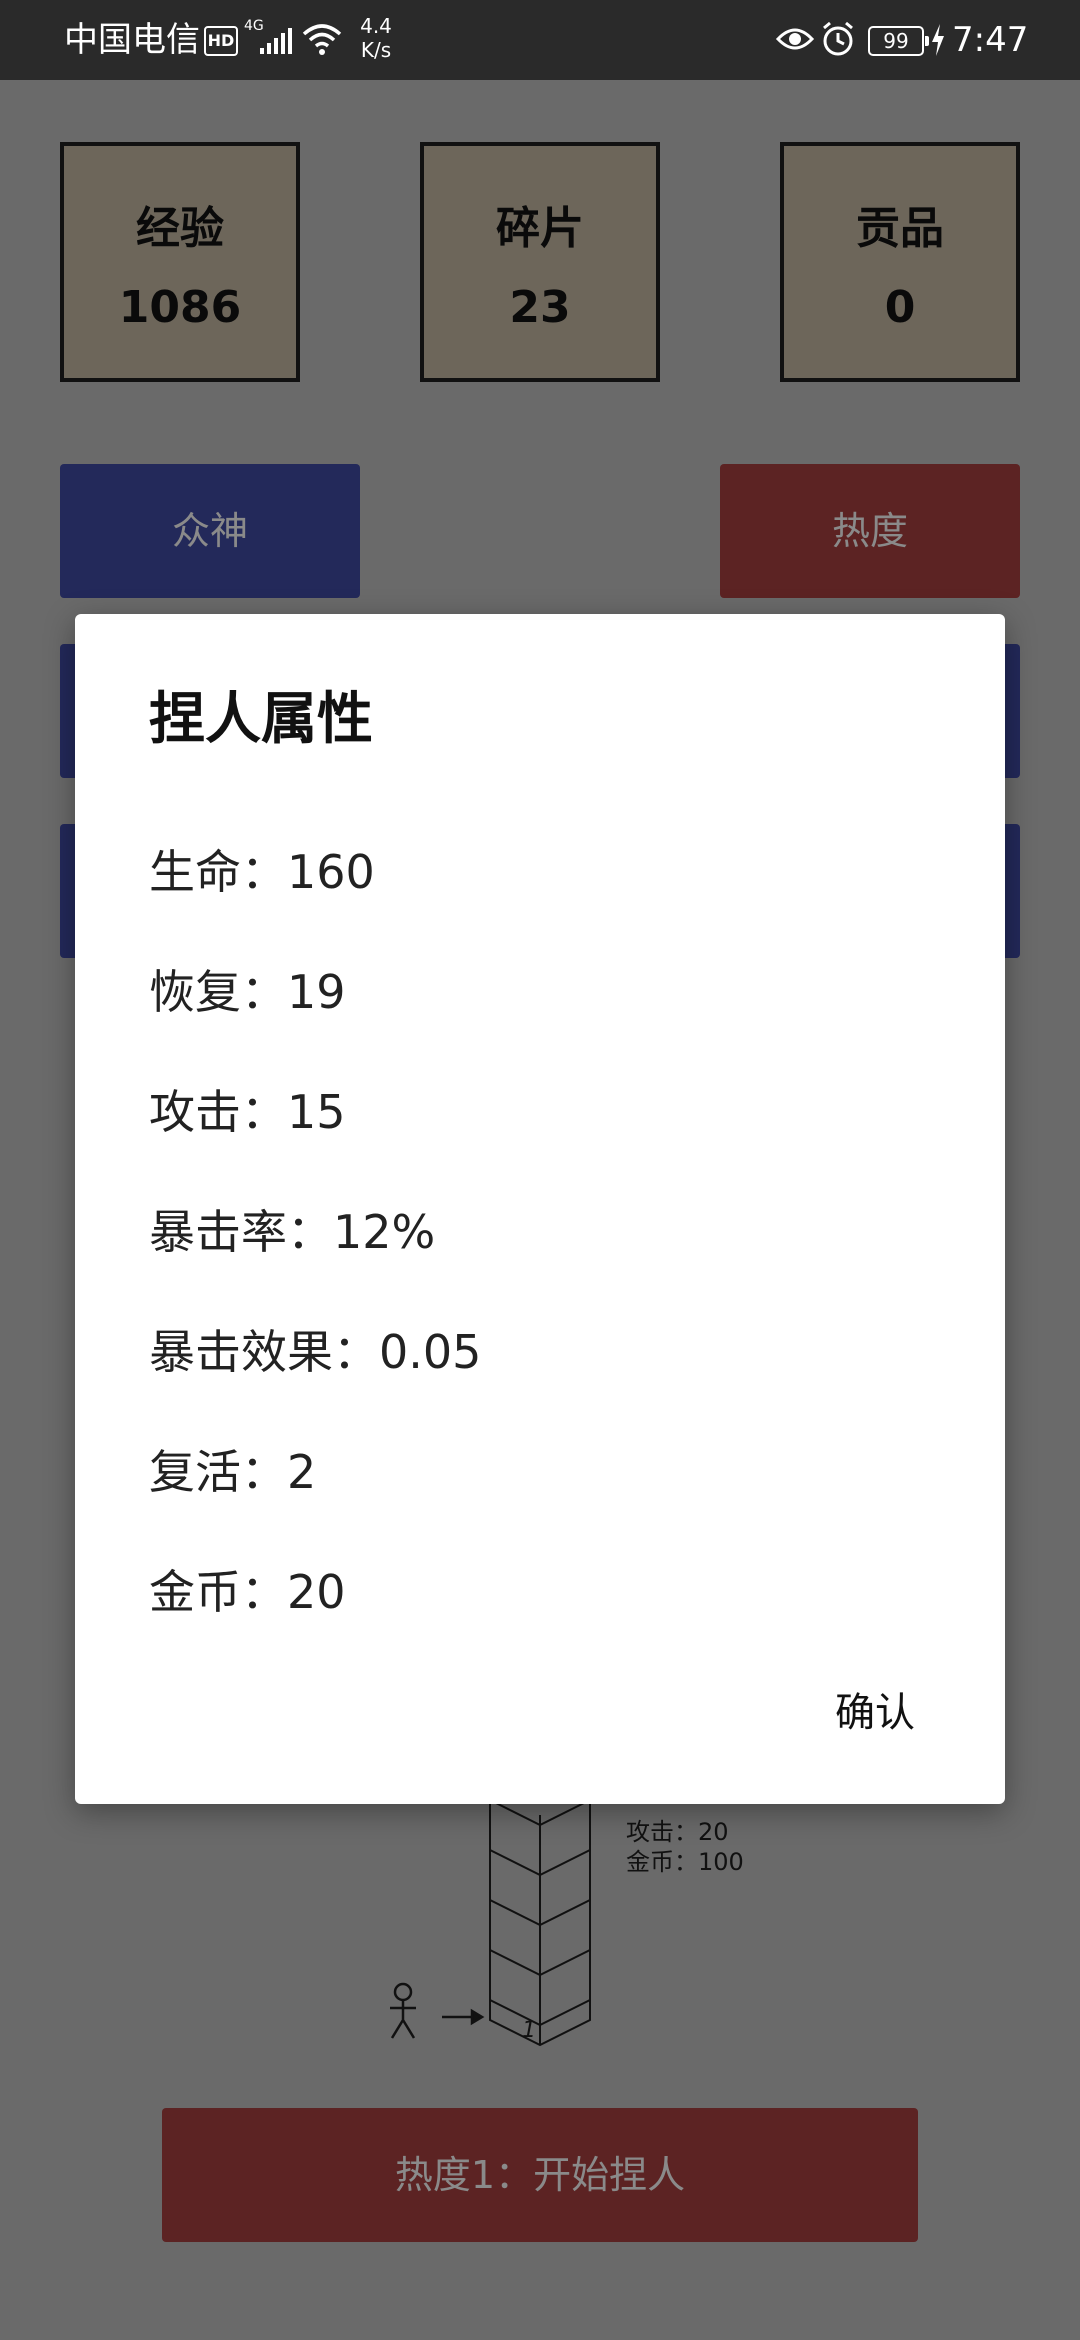 This screenshot has height=2340, width=1080. I want to click on eye-icon, so click(795, 39).